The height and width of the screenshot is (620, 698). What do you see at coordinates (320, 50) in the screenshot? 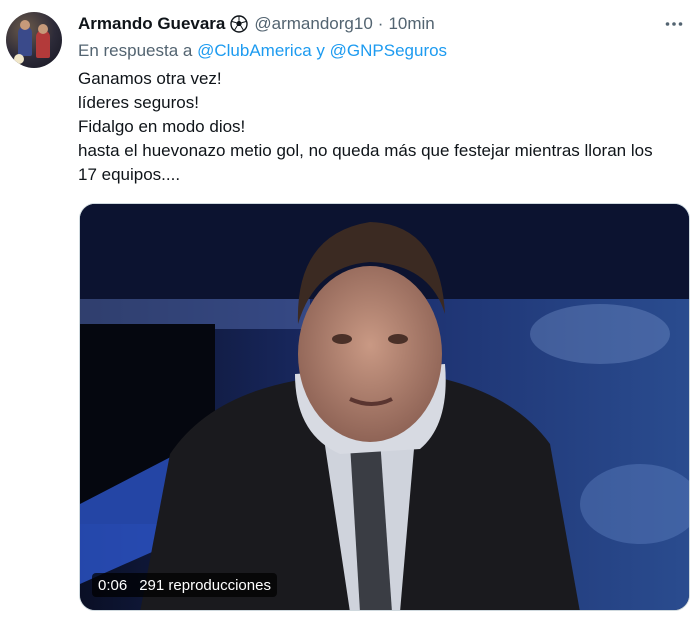
I see `reply-conjunction: y` at bounding box center [320, 50].